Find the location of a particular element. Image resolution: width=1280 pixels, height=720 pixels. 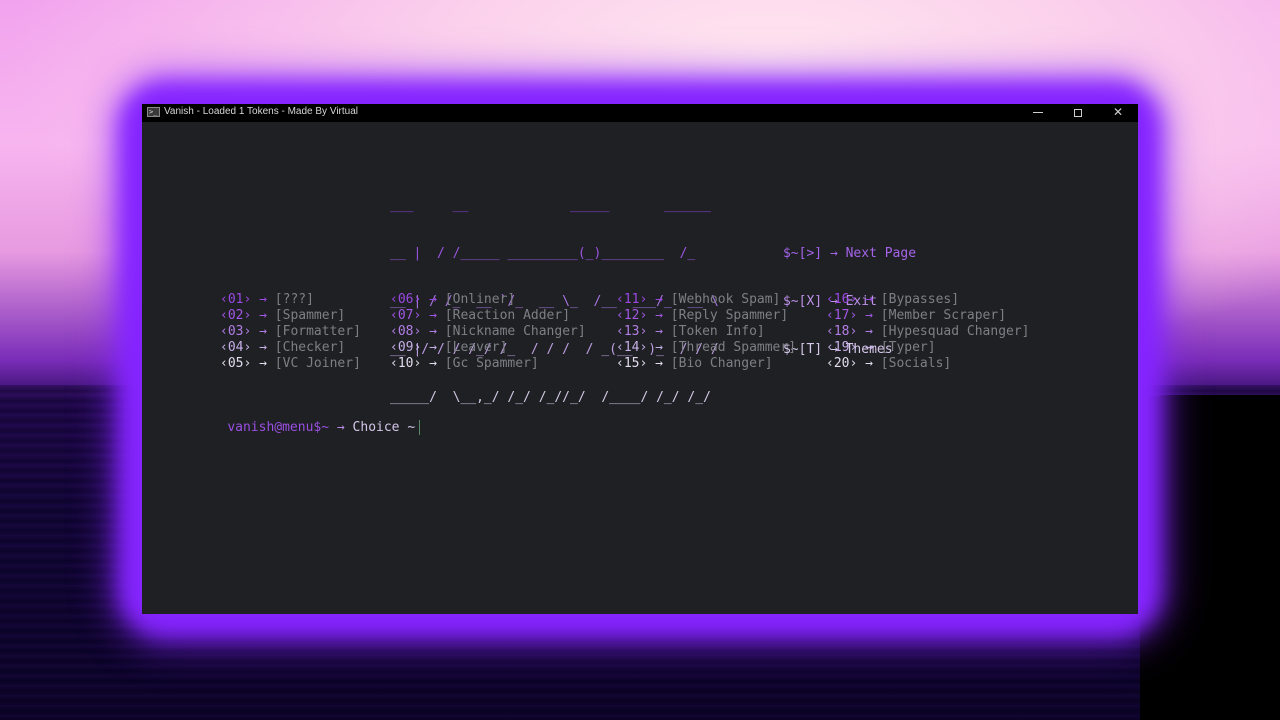

menu-item: ‹01› → [???] is located at coordinates (290, 300).